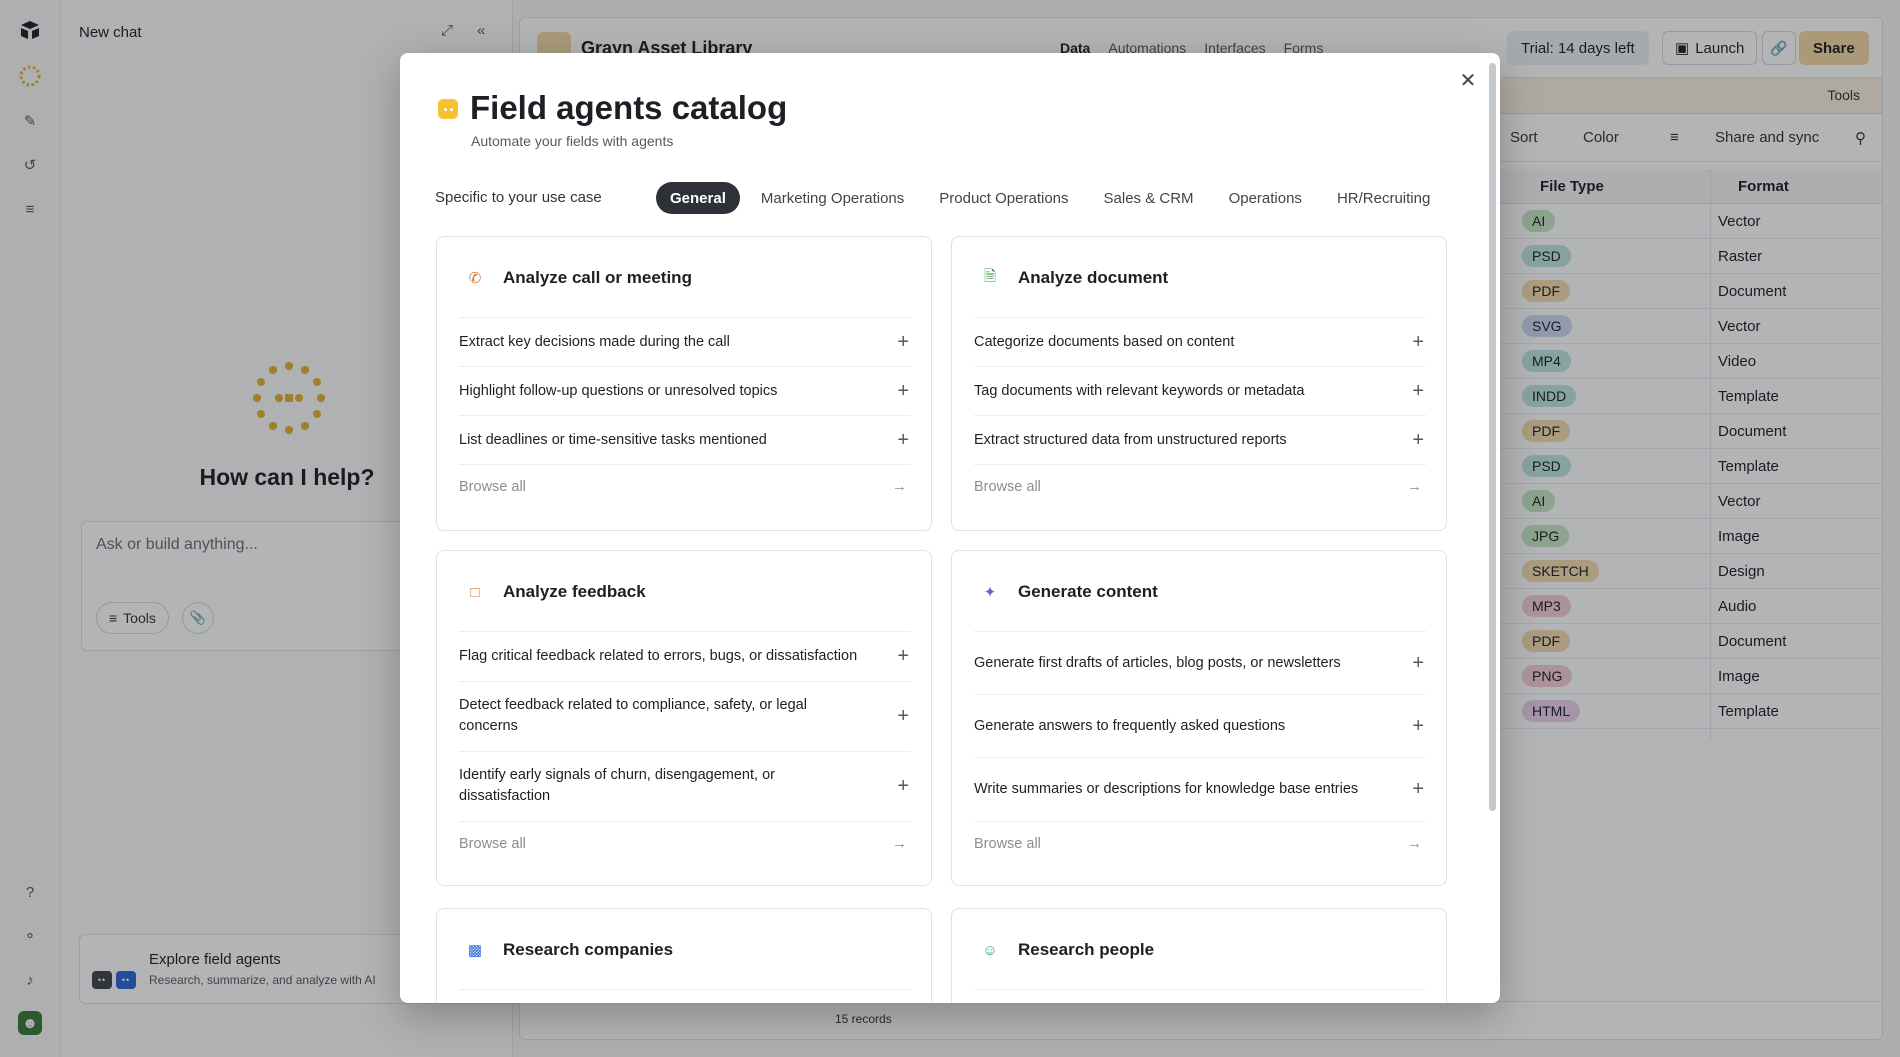  What do you see at coordinates (990, 276) in the screenshot?
I see `document-icon: 🗎` at bounding box center [990, 276].